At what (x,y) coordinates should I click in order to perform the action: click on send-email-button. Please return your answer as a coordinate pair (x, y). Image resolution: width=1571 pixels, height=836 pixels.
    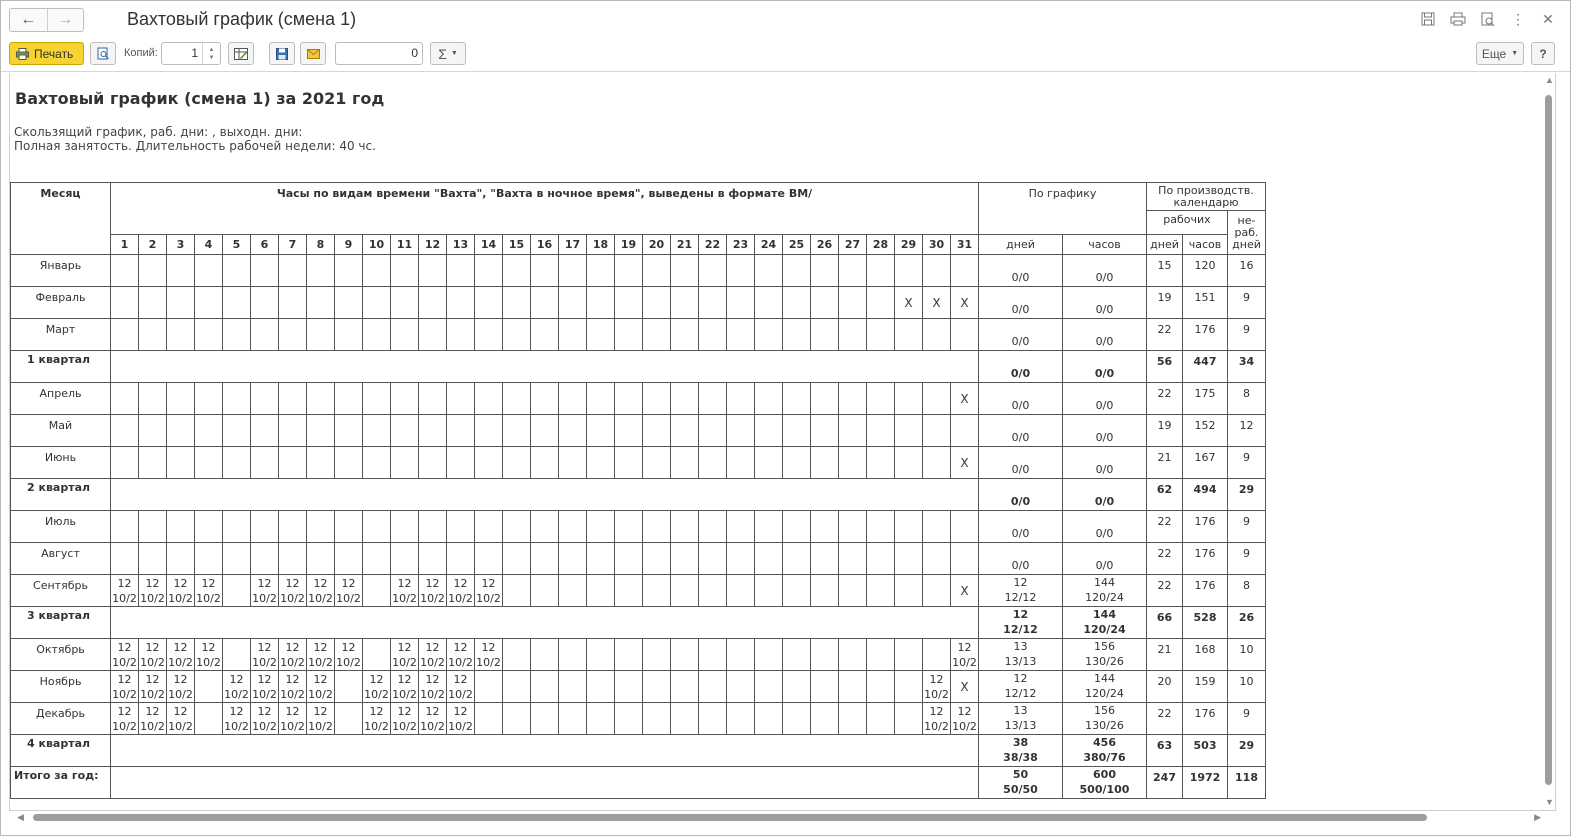
    Looking at the image, I should click on (313, 53).